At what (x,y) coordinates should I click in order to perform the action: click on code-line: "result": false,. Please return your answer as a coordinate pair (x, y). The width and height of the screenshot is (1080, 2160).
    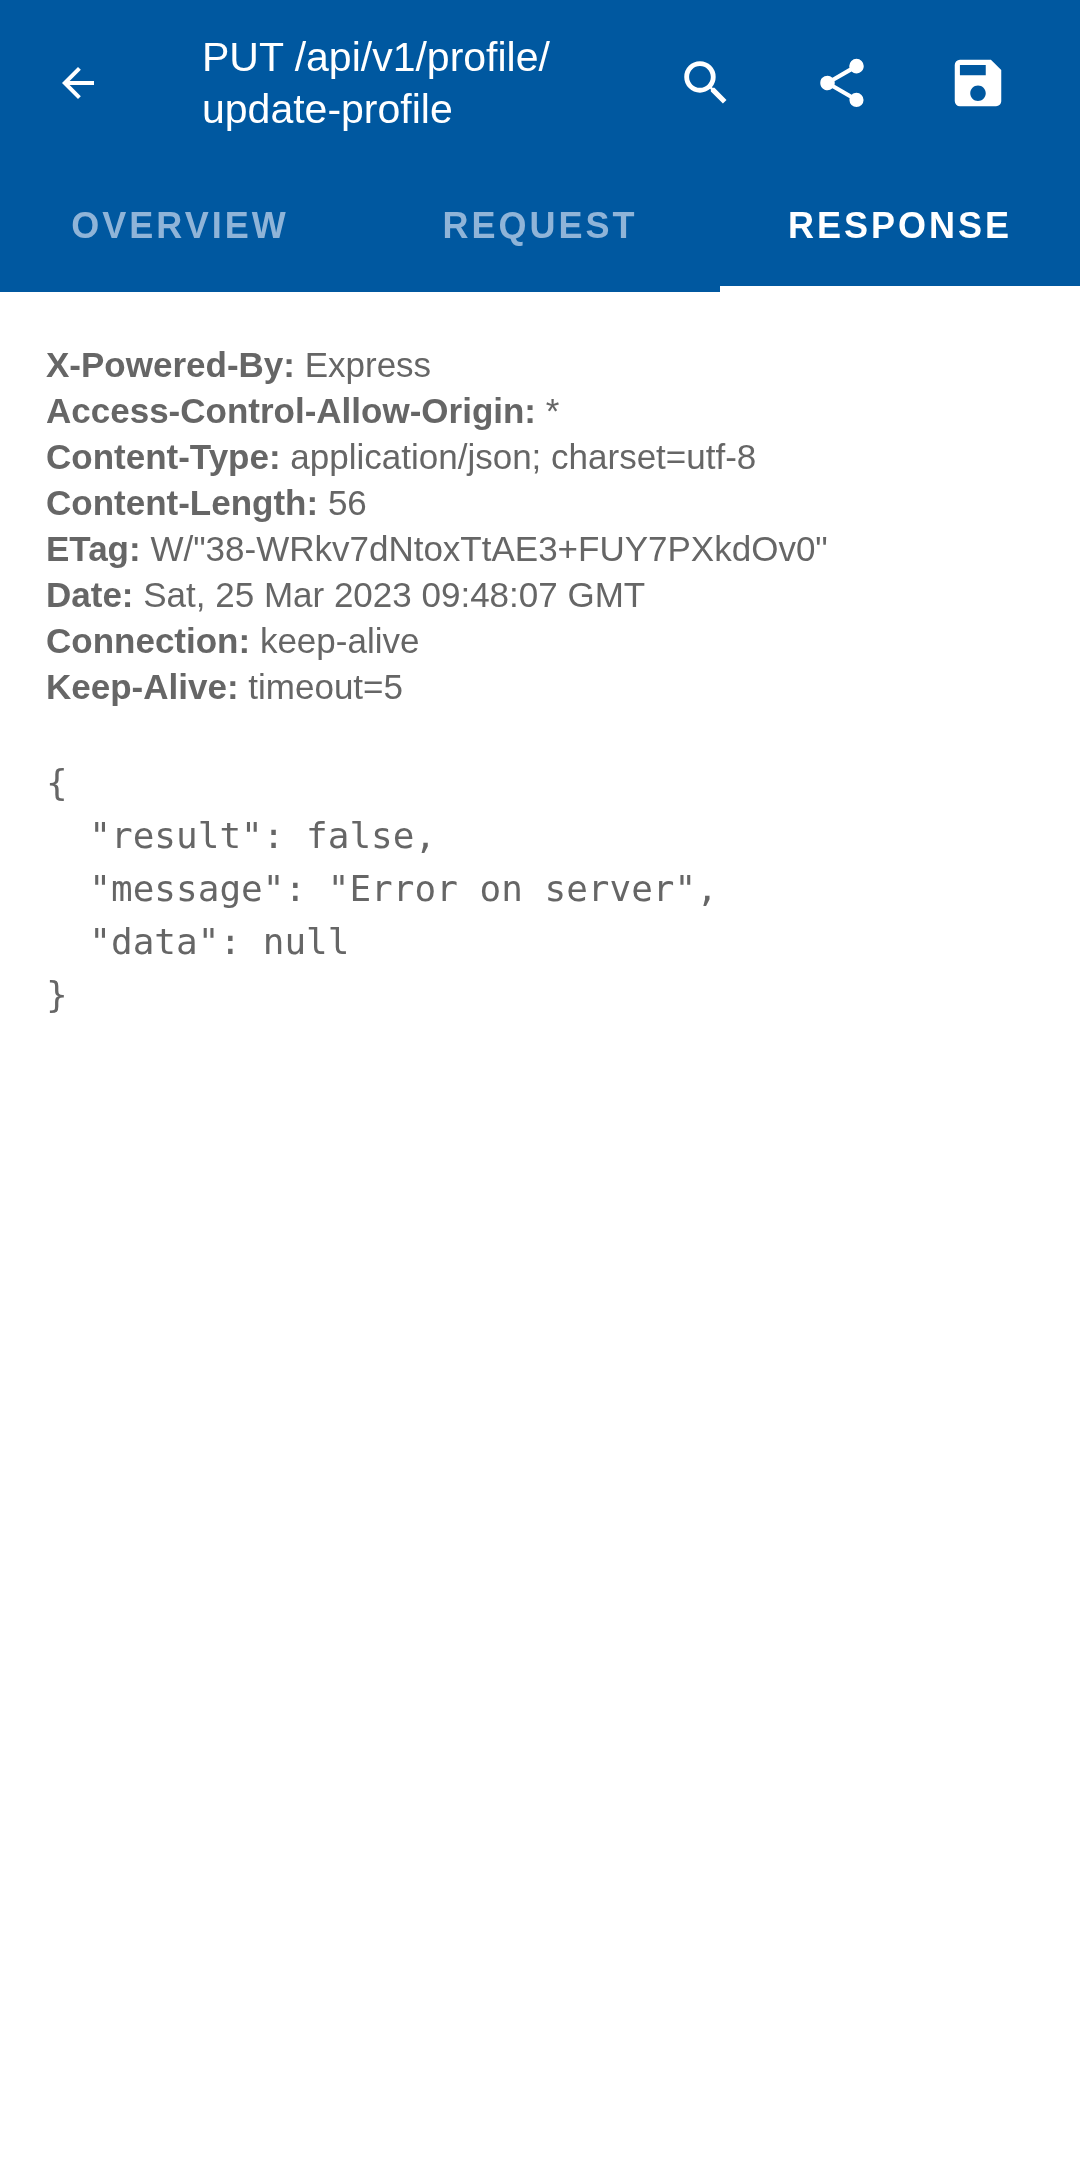
    Looking at the image, I should click on (262, 836).